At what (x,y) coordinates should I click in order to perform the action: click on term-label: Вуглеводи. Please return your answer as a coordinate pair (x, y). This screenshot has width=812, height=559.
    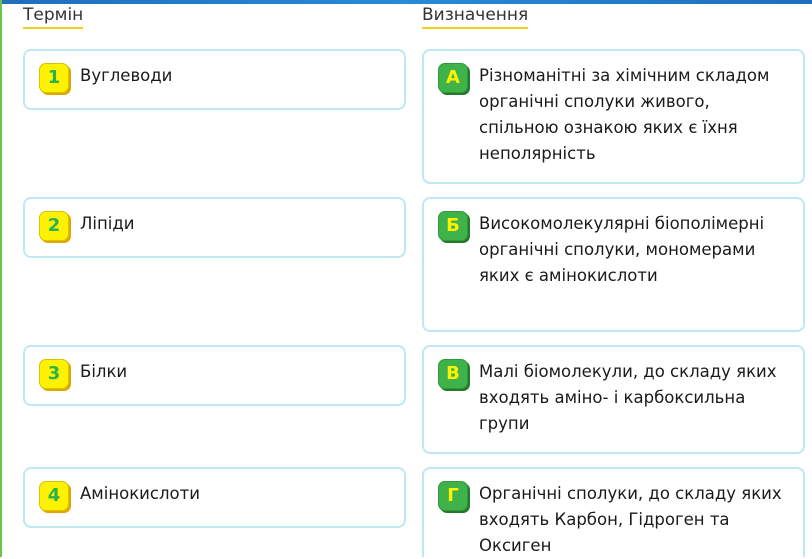
    Looking at the image, I should click on (126, 75).